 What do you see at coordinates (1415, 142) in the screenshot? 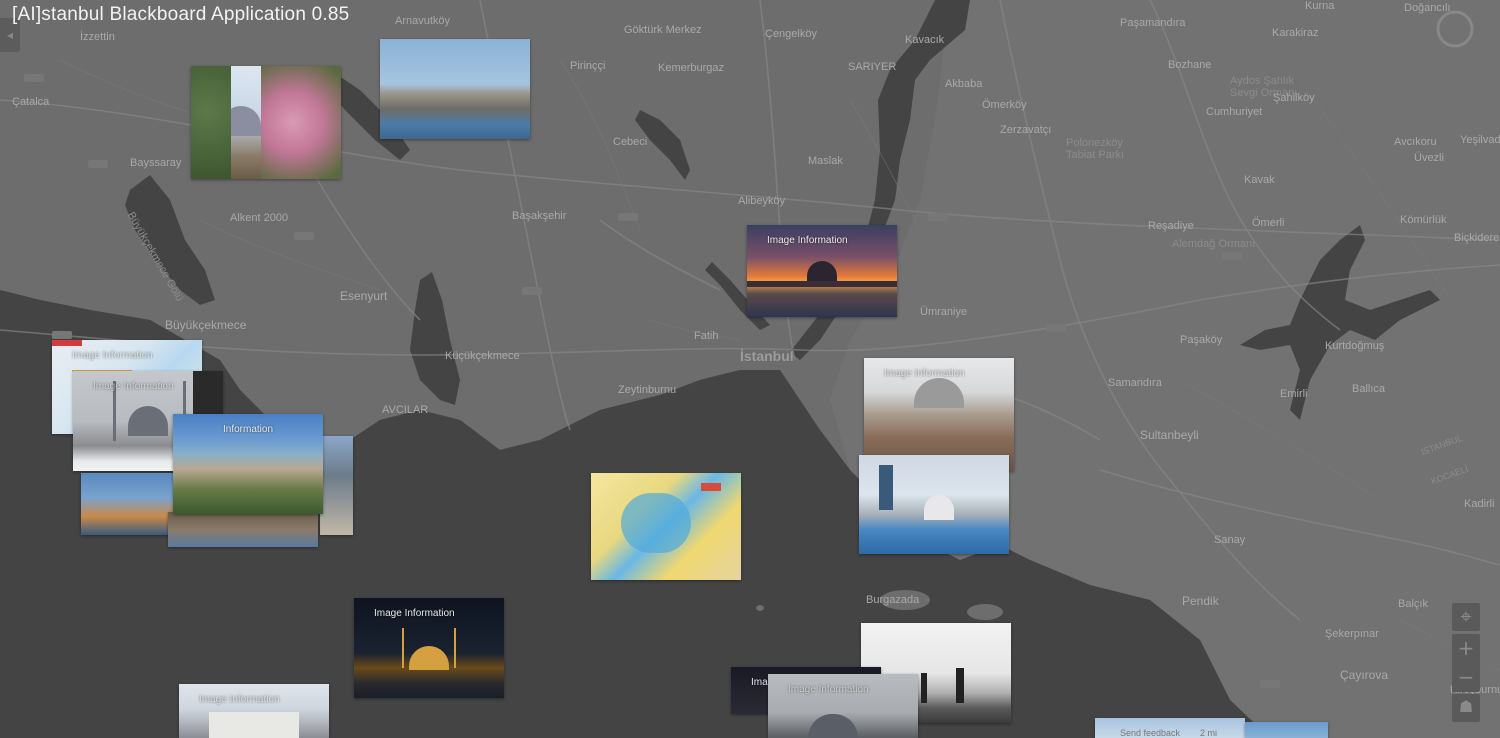
I see `map-label: Avcıkoru` at bounding box center [1415, 142].